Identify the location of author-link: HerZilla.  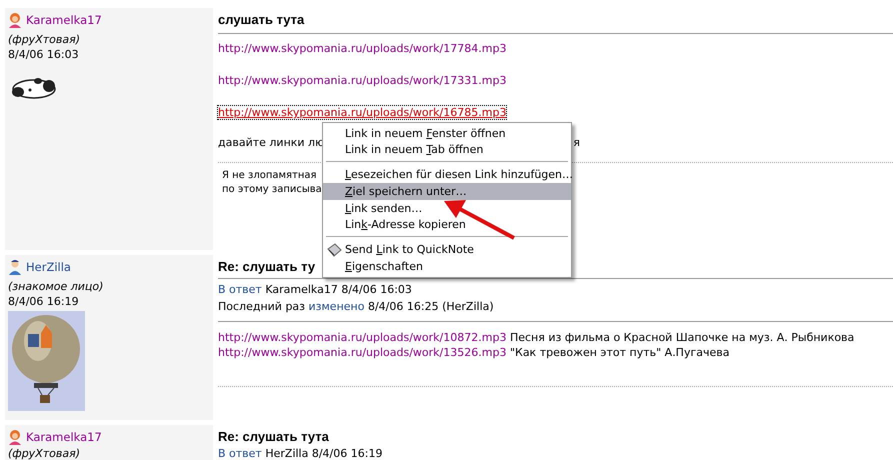
(48, 267).